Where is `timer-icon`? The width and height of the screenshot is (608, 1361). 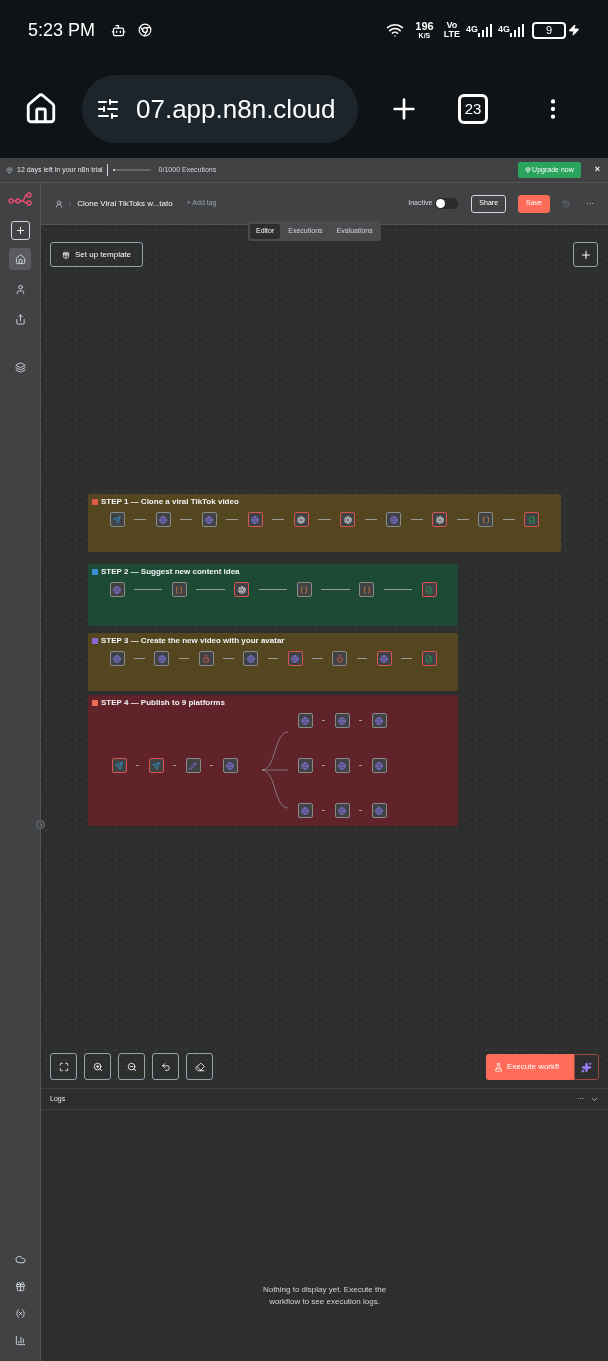 timer-icon is located at coordinates (206, 658).